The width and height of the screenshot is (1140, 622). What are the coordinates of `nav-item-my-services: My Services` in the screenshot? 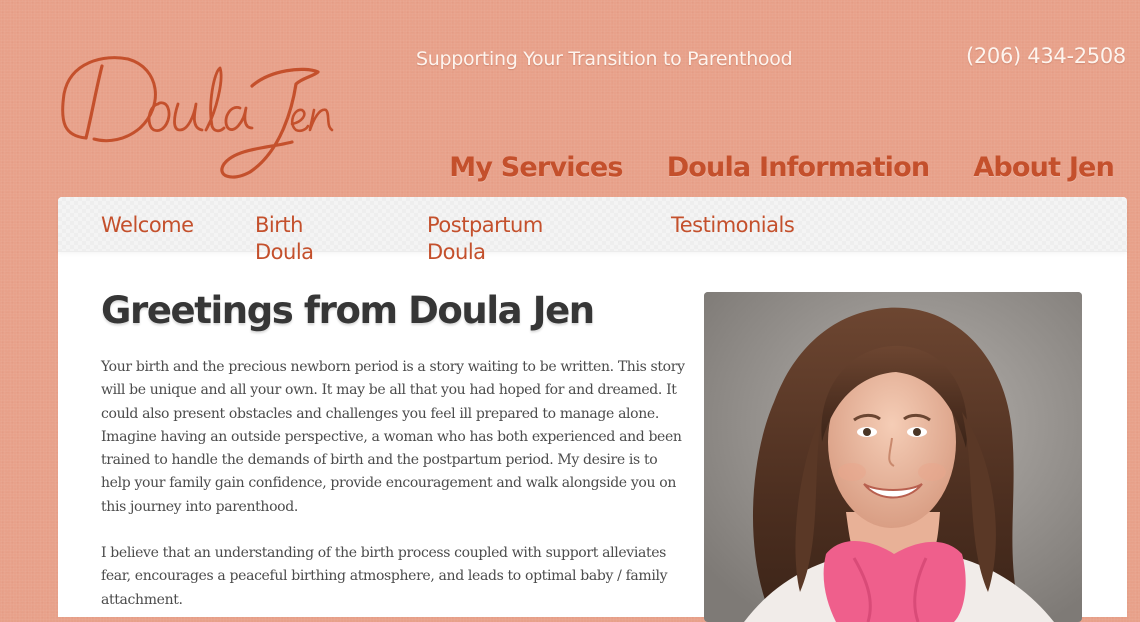 It's located at (536, 167).